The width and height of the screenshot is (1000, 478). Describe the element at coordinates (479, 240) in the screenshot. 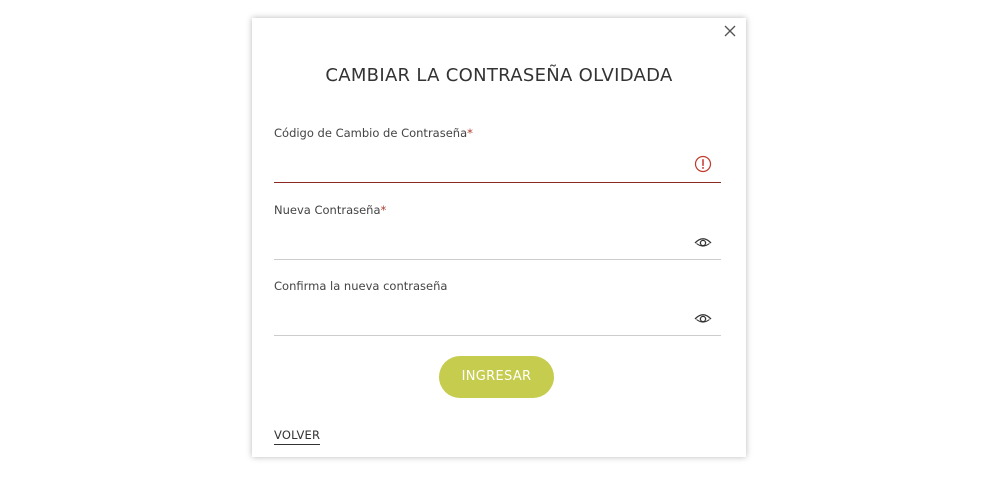

I see `new-password-input` at that location.